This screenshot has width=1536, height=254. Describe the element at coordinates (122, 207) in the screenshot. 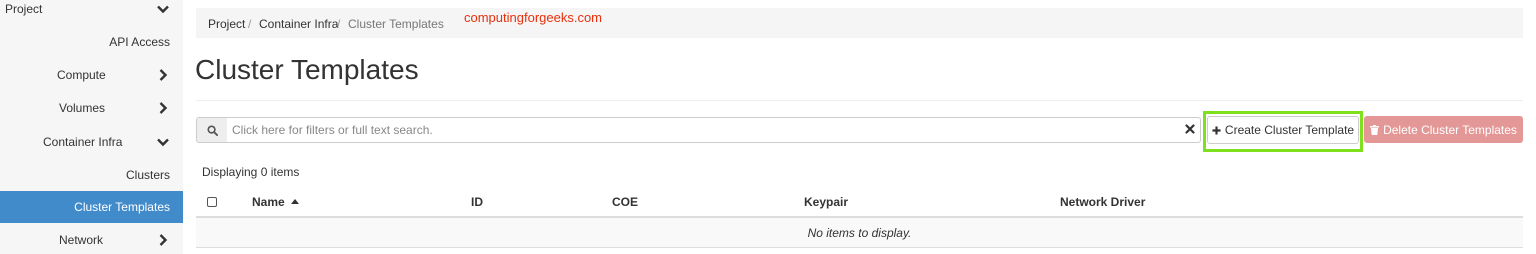

I see `sidebar-item-label: Cluster Templates` at that location.